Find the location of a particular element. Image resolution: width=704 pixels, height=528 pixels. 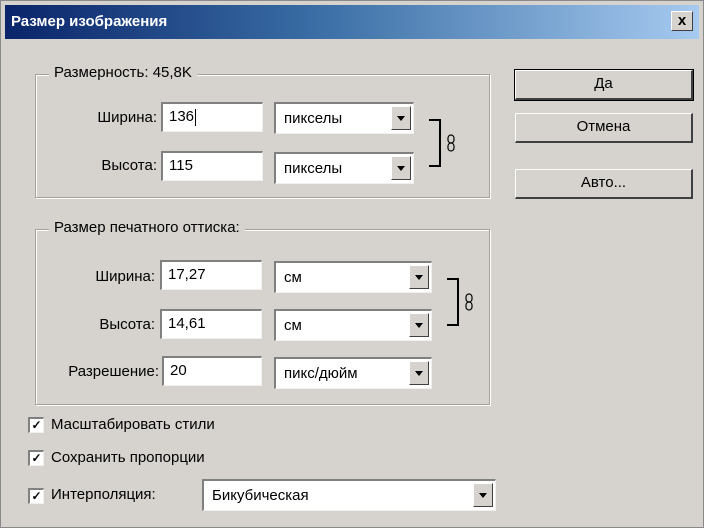

close-icon: x is located at coordinates (682, 20).